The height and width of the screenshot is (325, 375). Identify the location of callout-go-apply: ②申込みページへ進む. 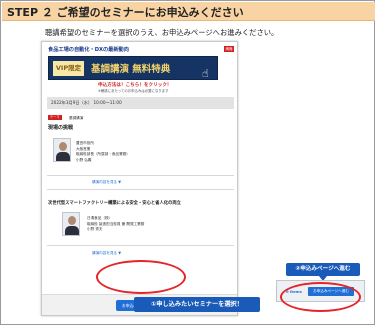
(323, 269).